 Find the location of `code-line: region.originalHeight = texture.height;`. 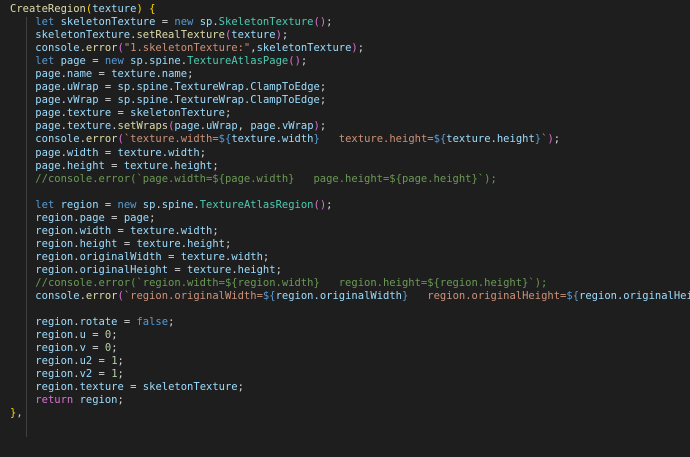

code-line: region.originalHeight = texture.height; is located at coordinates (350, 270).